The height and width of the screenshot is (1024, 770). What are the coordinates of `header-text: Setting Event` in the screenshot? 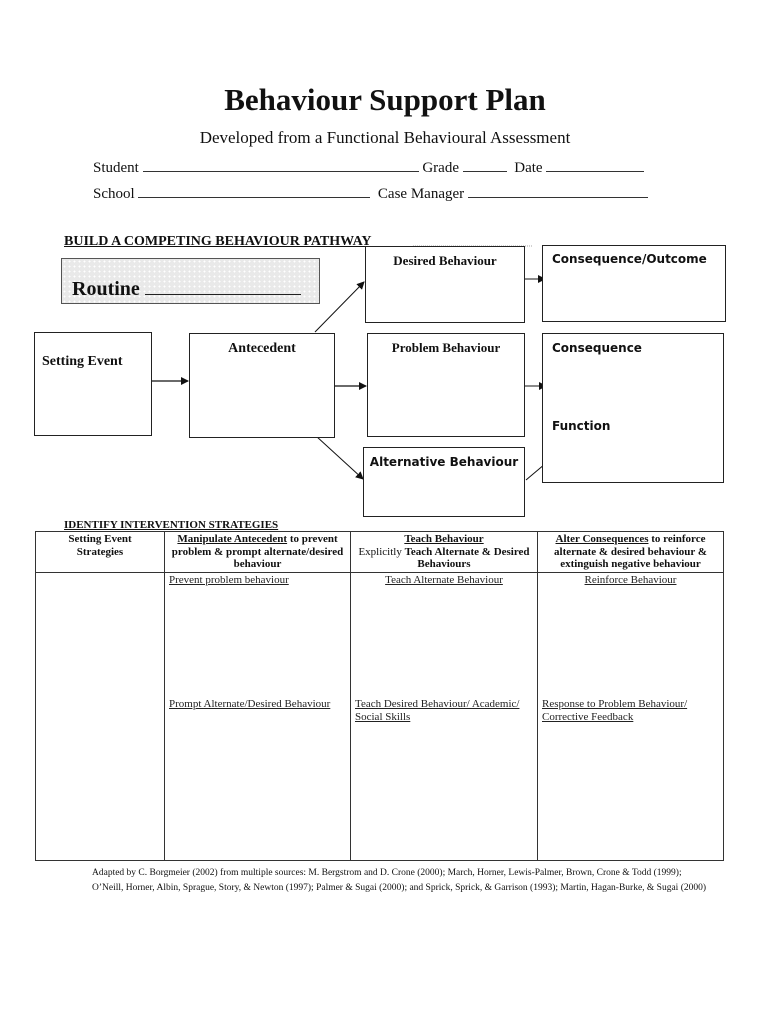 It's located at (100, 539).